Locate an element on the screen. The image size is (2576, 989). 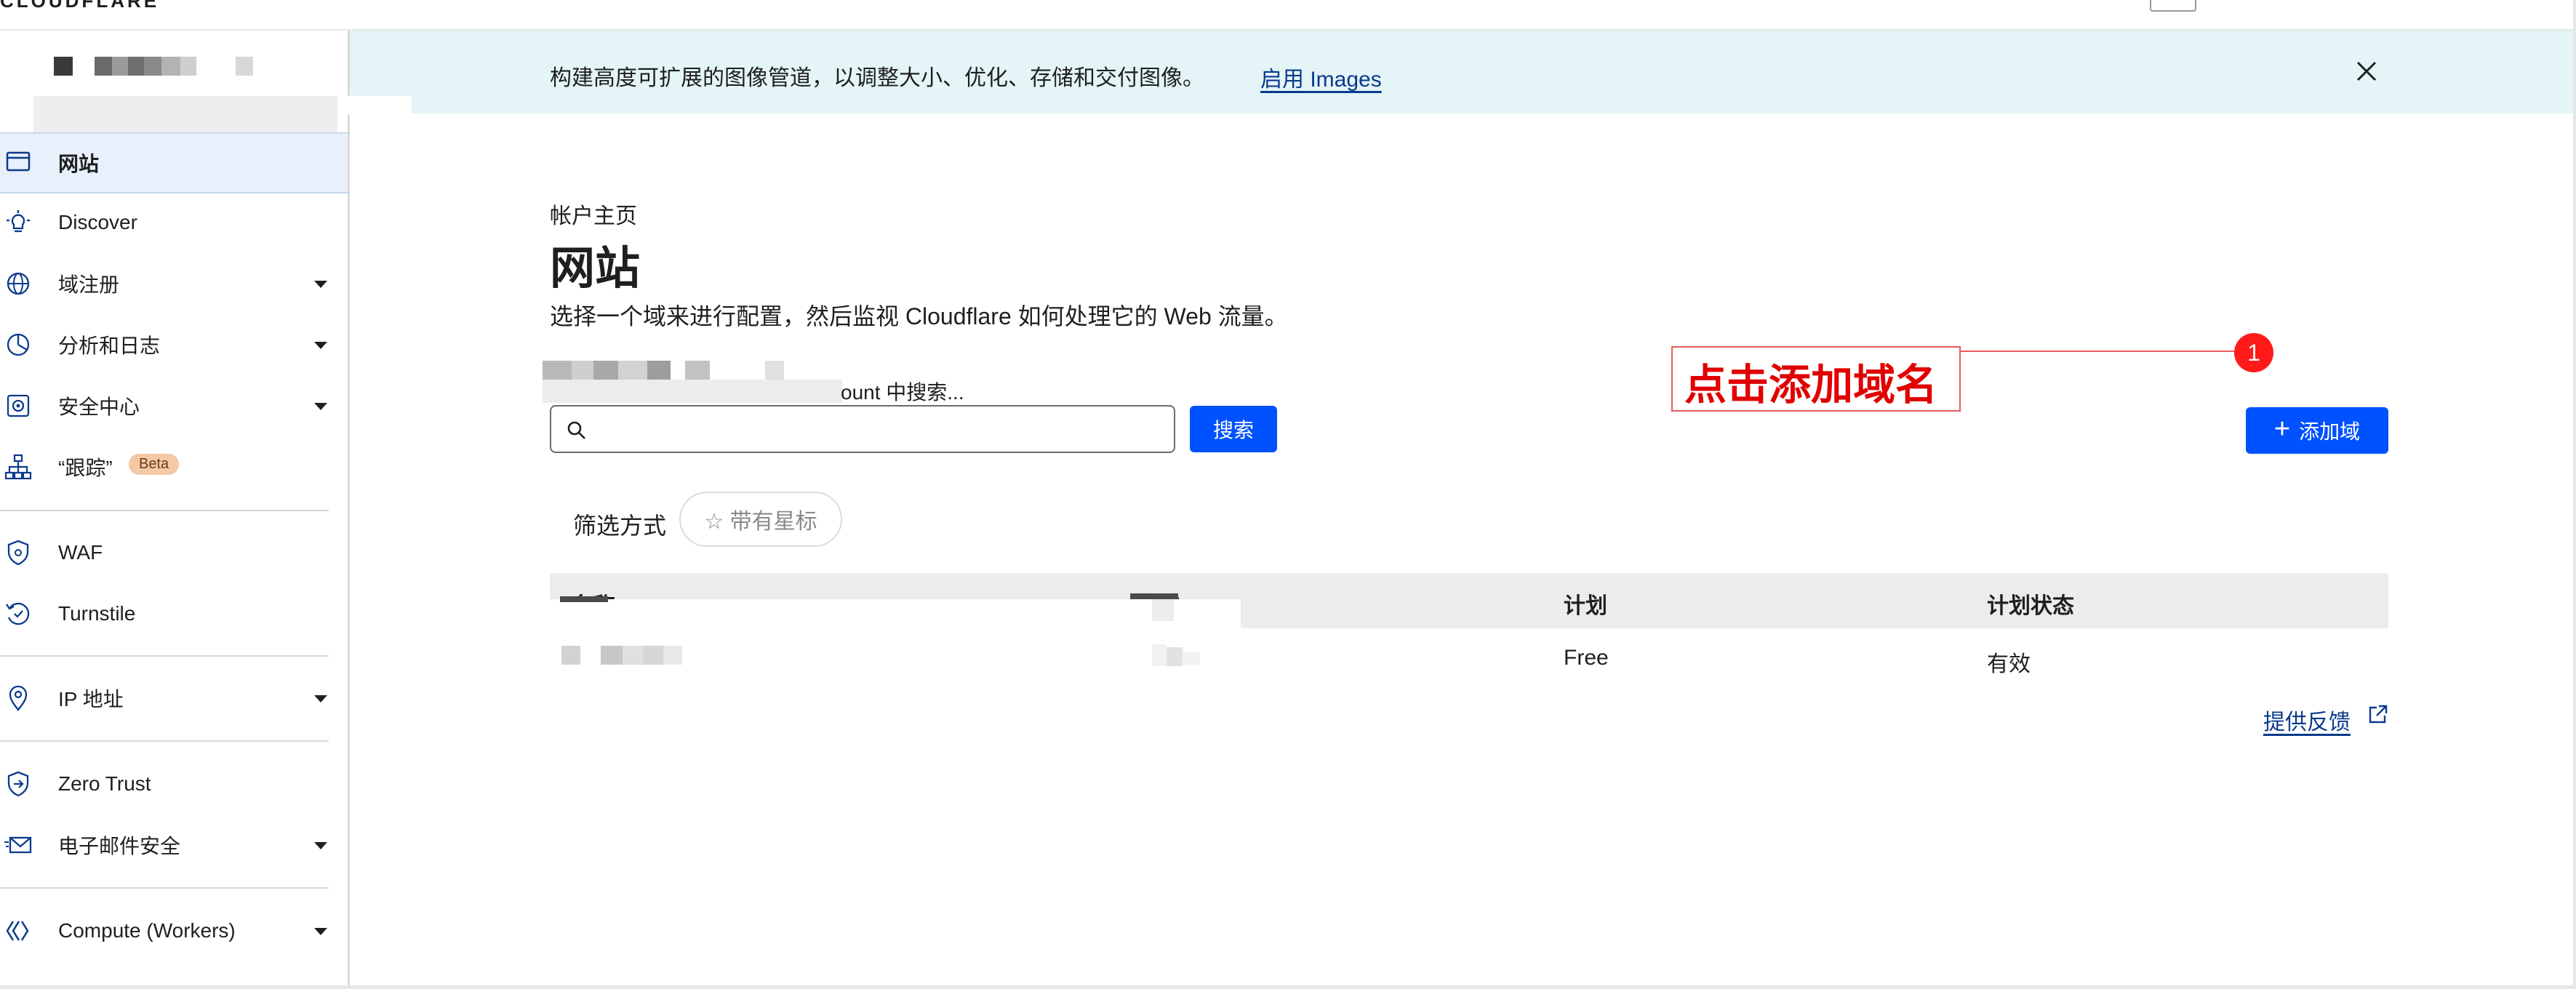
sidebar-item-label: WAF is located at coordinates (80, 552).